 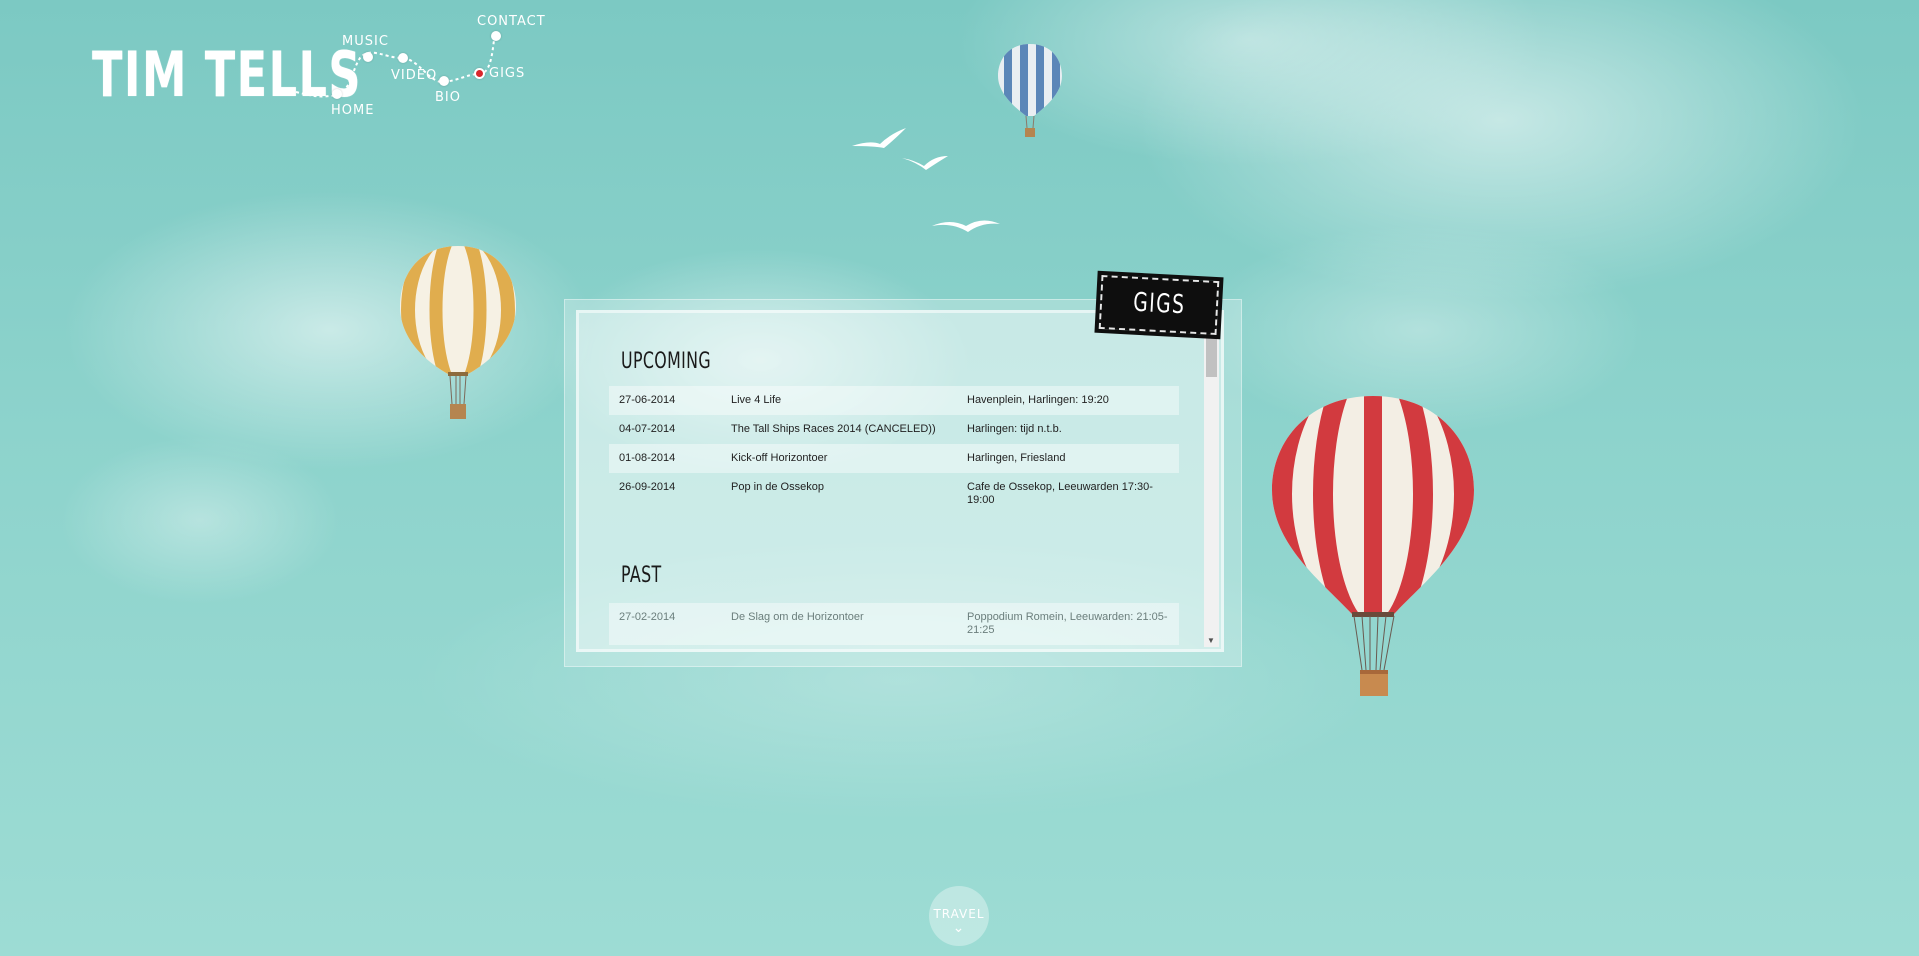 What do you see at coordinates (365, 41) in the screenshot?
I see `nav-music: MUSIC` at bounding box center [365, 41].